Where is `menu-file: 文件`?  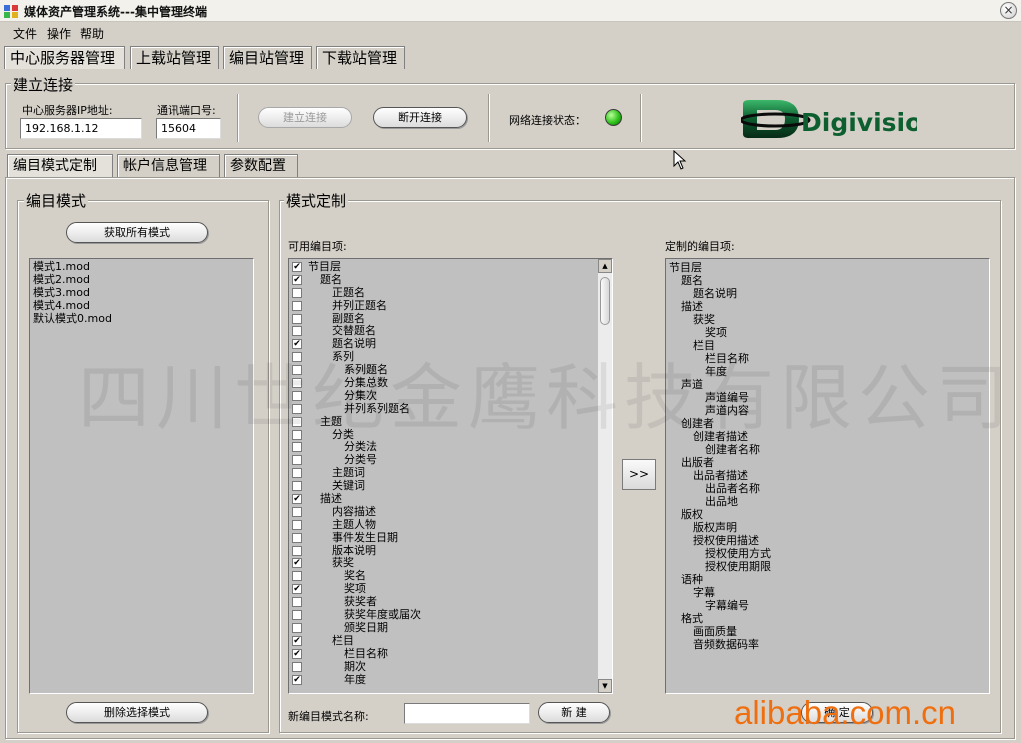
menu-file: 文件 is located at coordinates (25, 33).